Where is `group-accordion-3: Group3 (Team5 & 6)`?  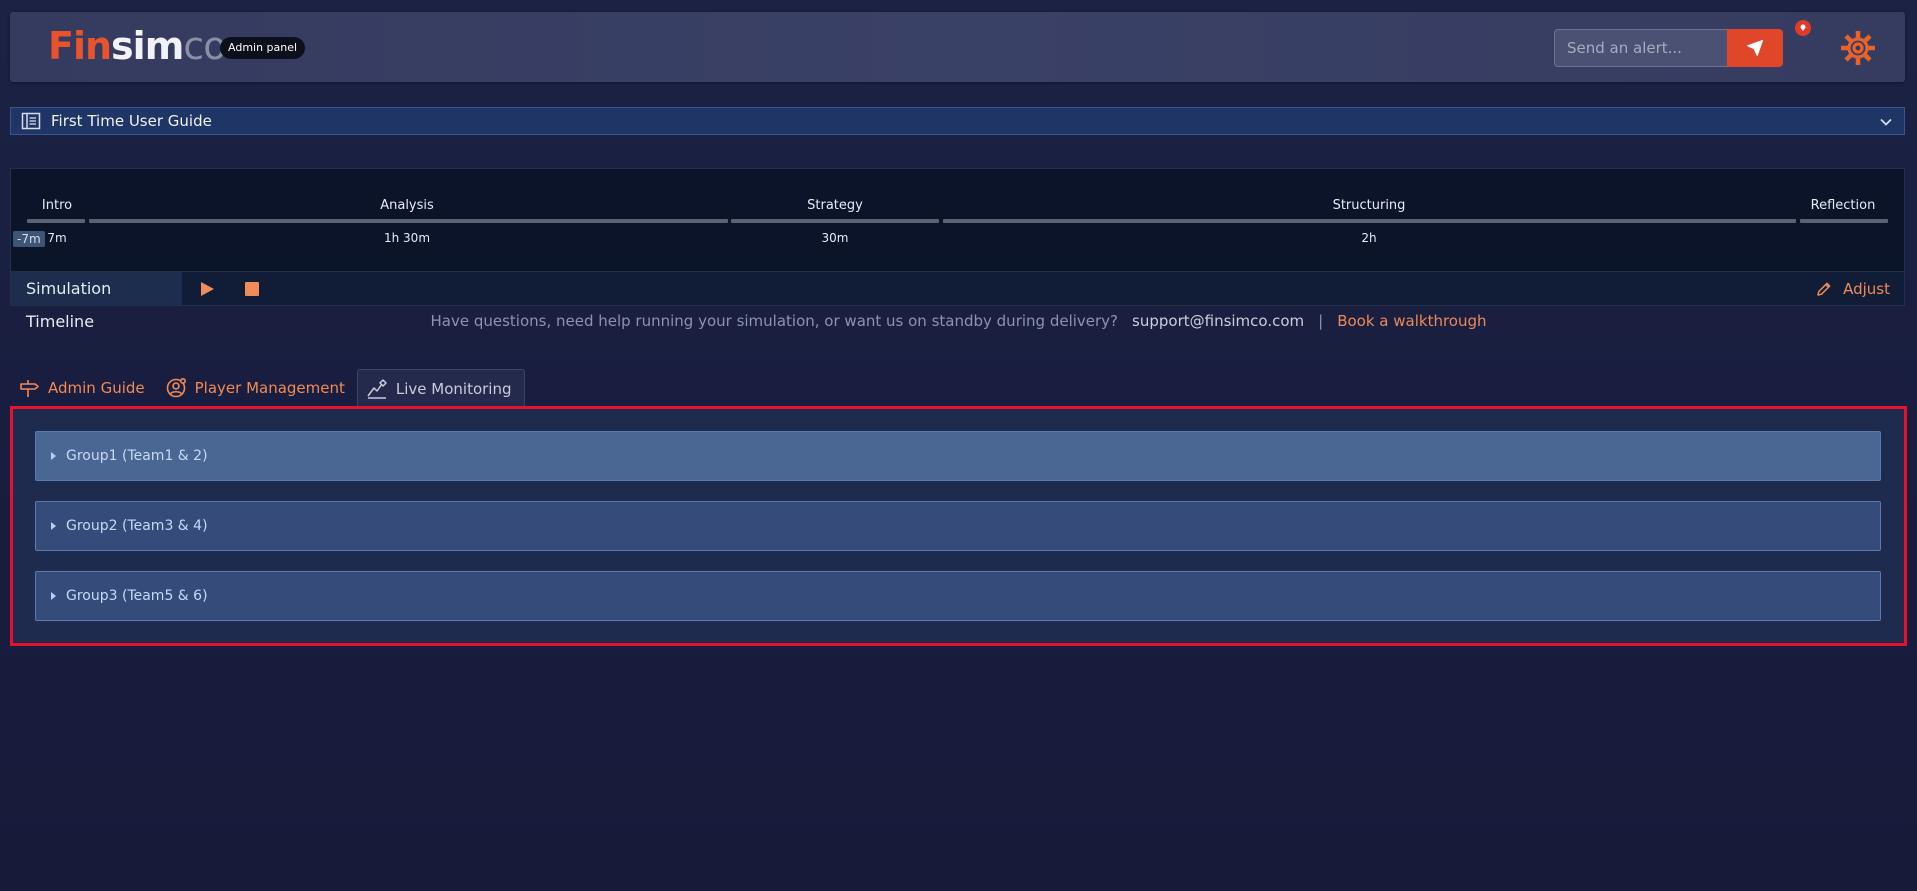
group-accordion-3: Group3 (Team5 & 6) is located at coordinates (958, 596).